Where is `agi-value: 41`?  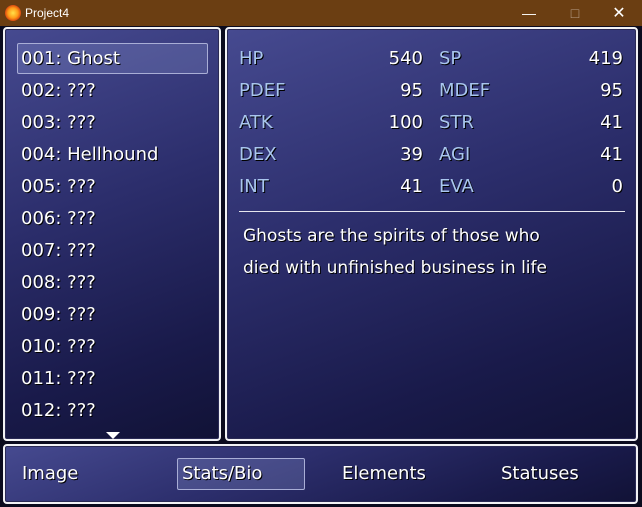
agi-value: 41 is located at coordinates (611, 154).